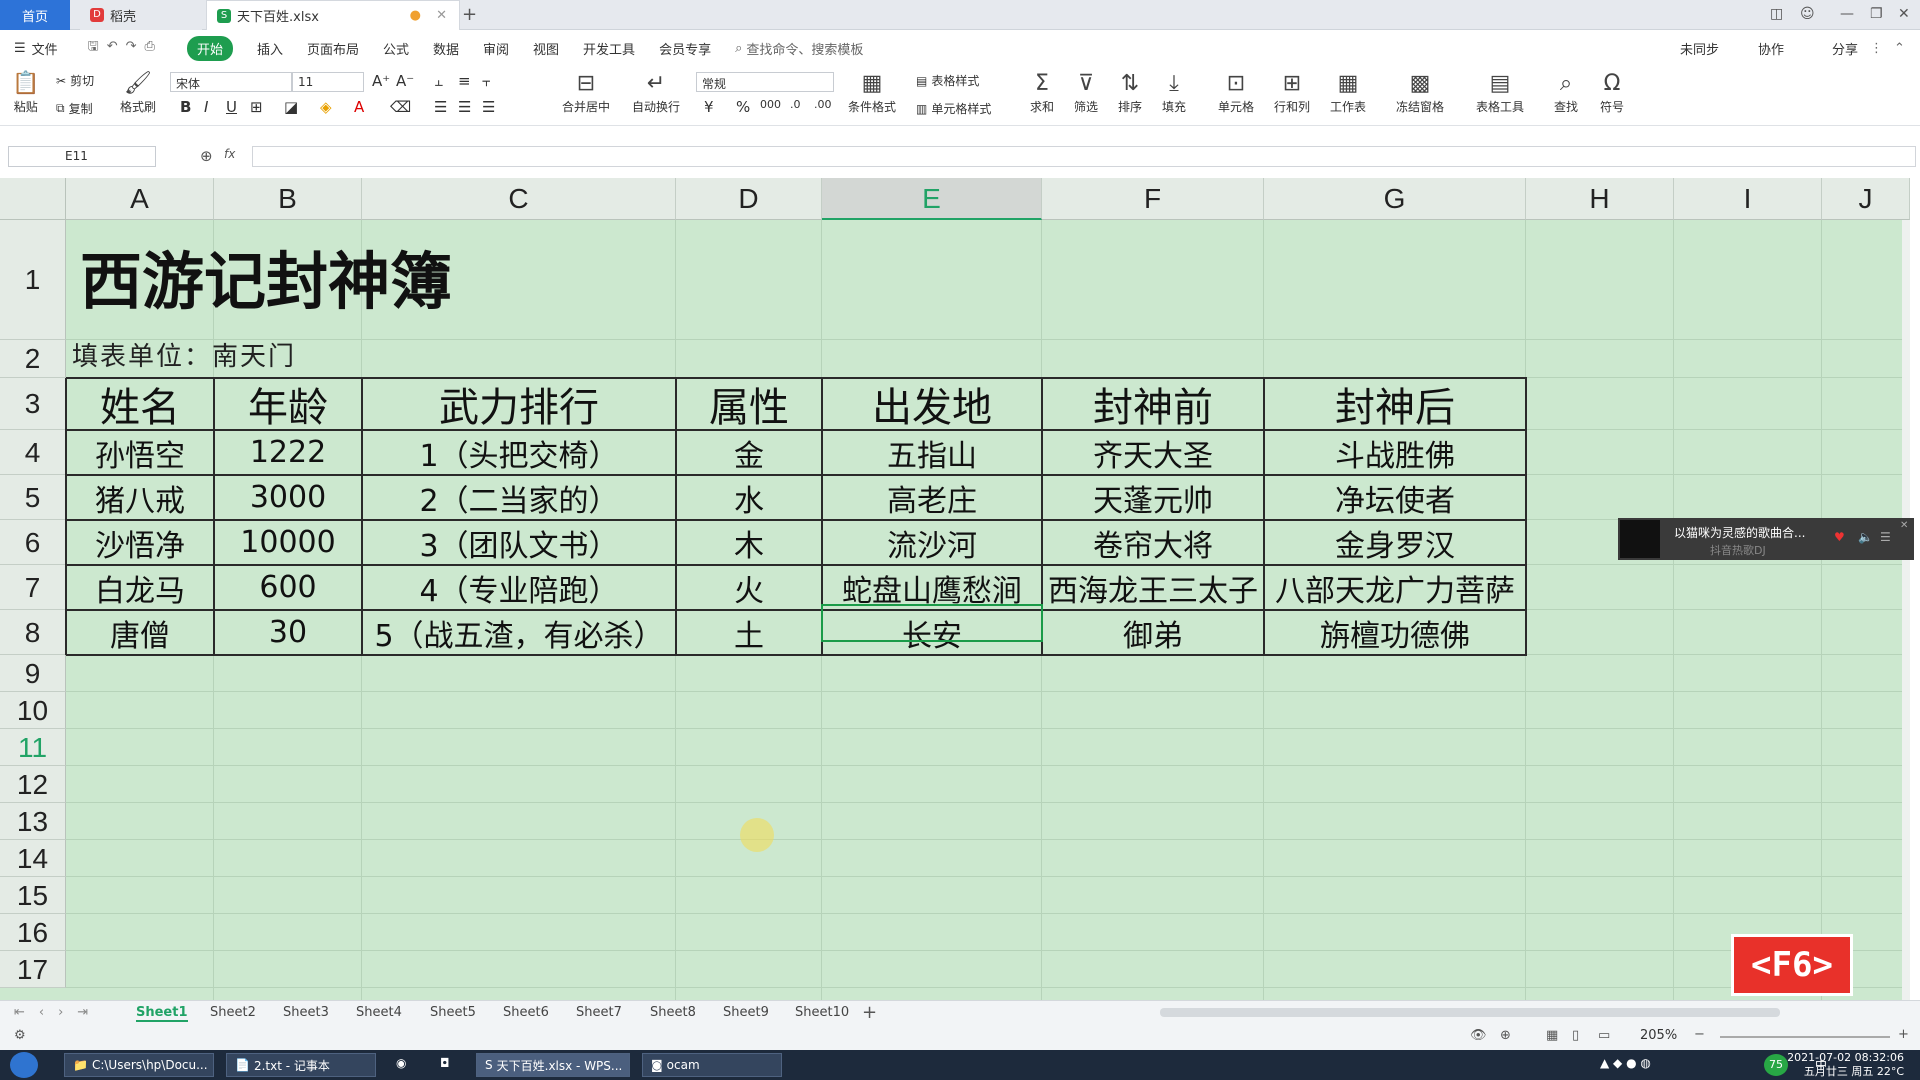 The image size is (1920, 1080). I want to click on row-col-button: ⊞ 行和列, so click(1292, 92).